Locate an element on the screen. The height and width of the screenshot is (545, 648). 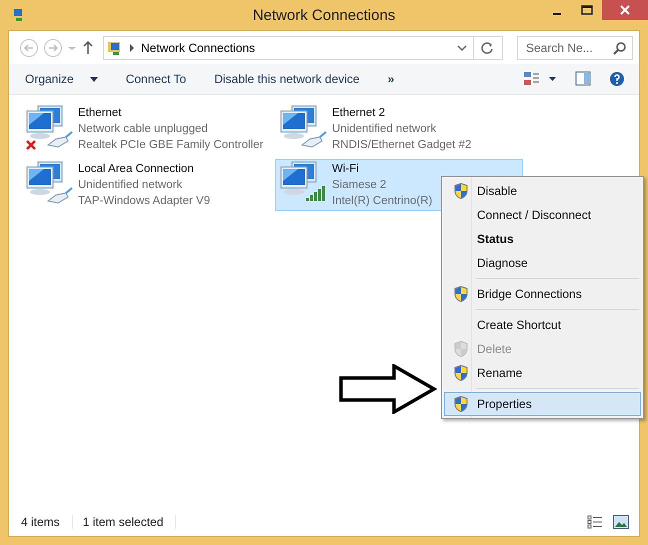
menu-item: Create Shortcut is located at coordinates (542, 325).